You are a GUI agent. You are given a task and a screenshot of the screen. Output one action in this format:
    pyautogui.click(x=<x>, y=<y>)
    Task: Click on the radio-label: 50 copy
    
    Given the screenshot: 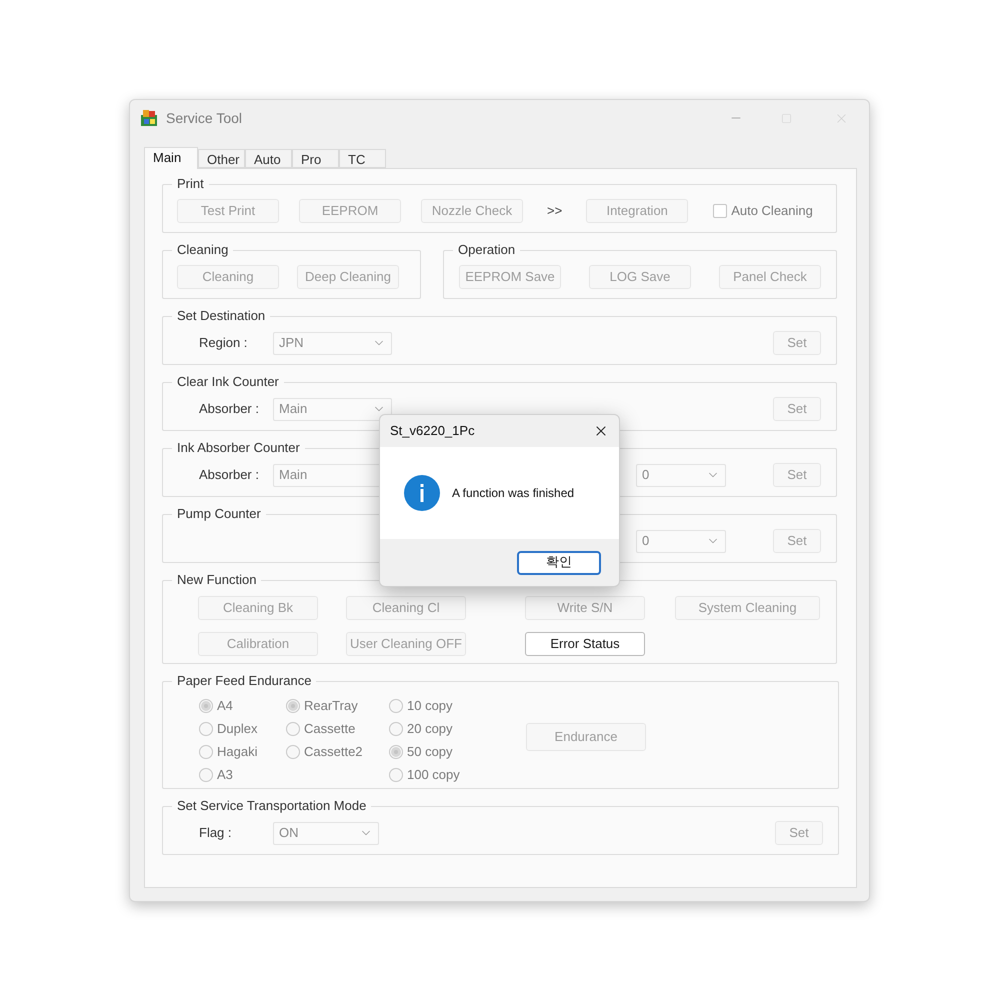 What is the action you would take?
    pyautogui.click(x=430, y=751)
    